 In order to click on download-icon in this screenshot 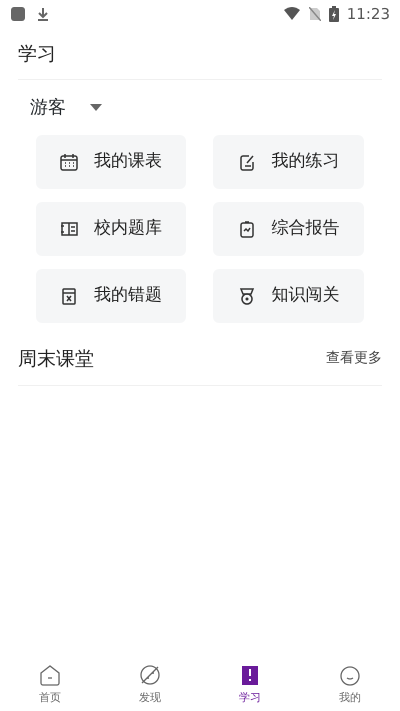, I will do `click(43, 14)`.